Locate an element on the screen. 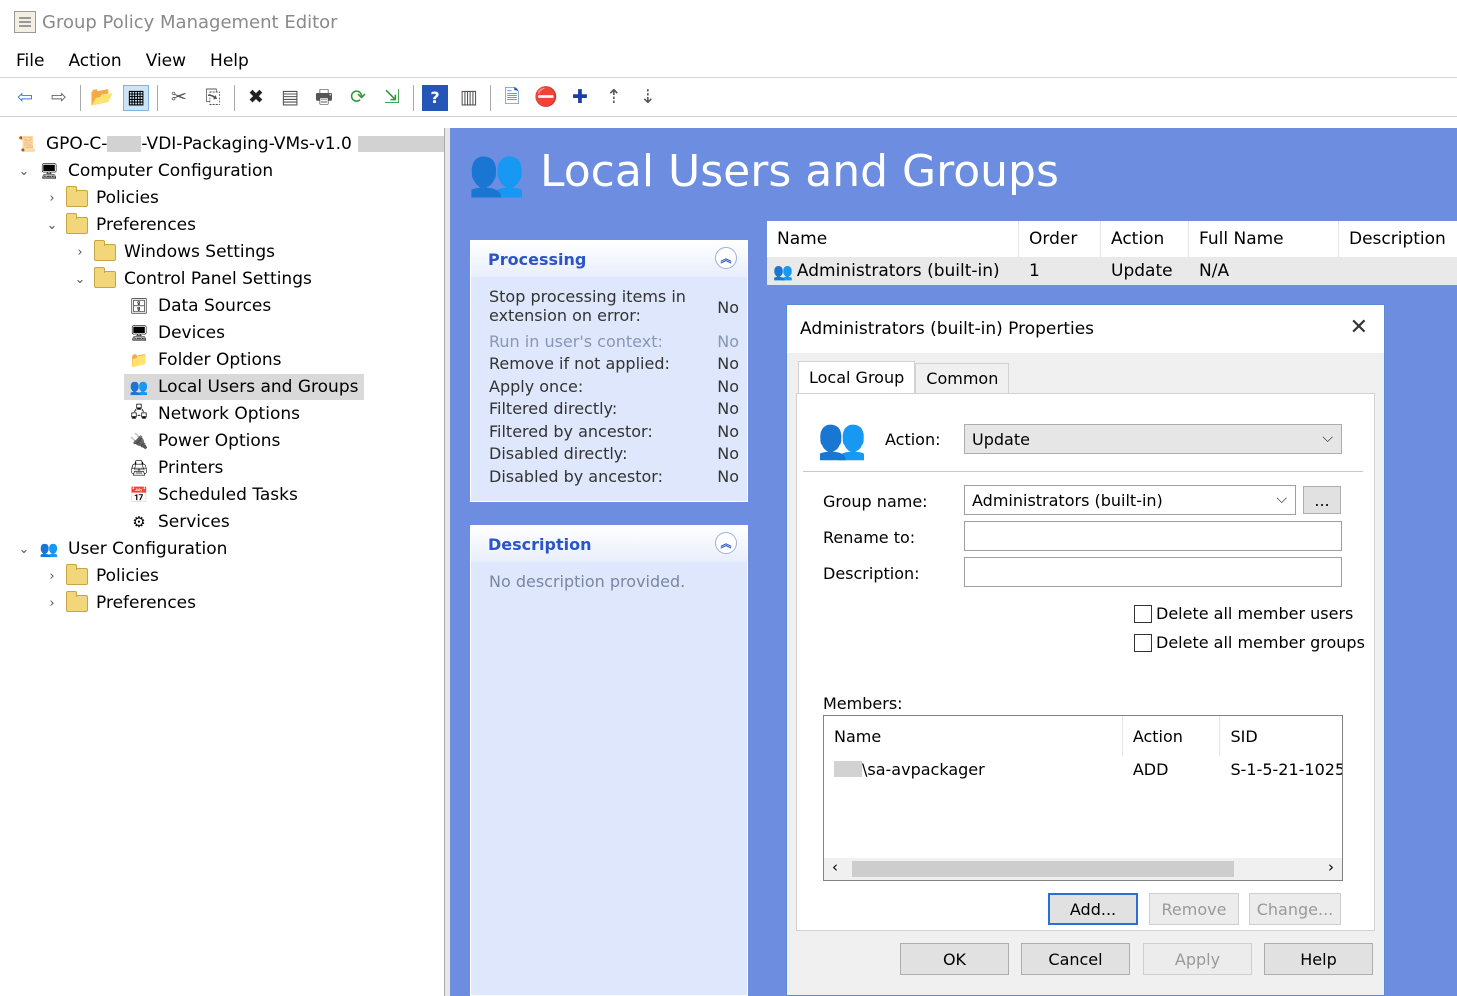  properties-icon: ▤ is located at coordinates (290, 98).